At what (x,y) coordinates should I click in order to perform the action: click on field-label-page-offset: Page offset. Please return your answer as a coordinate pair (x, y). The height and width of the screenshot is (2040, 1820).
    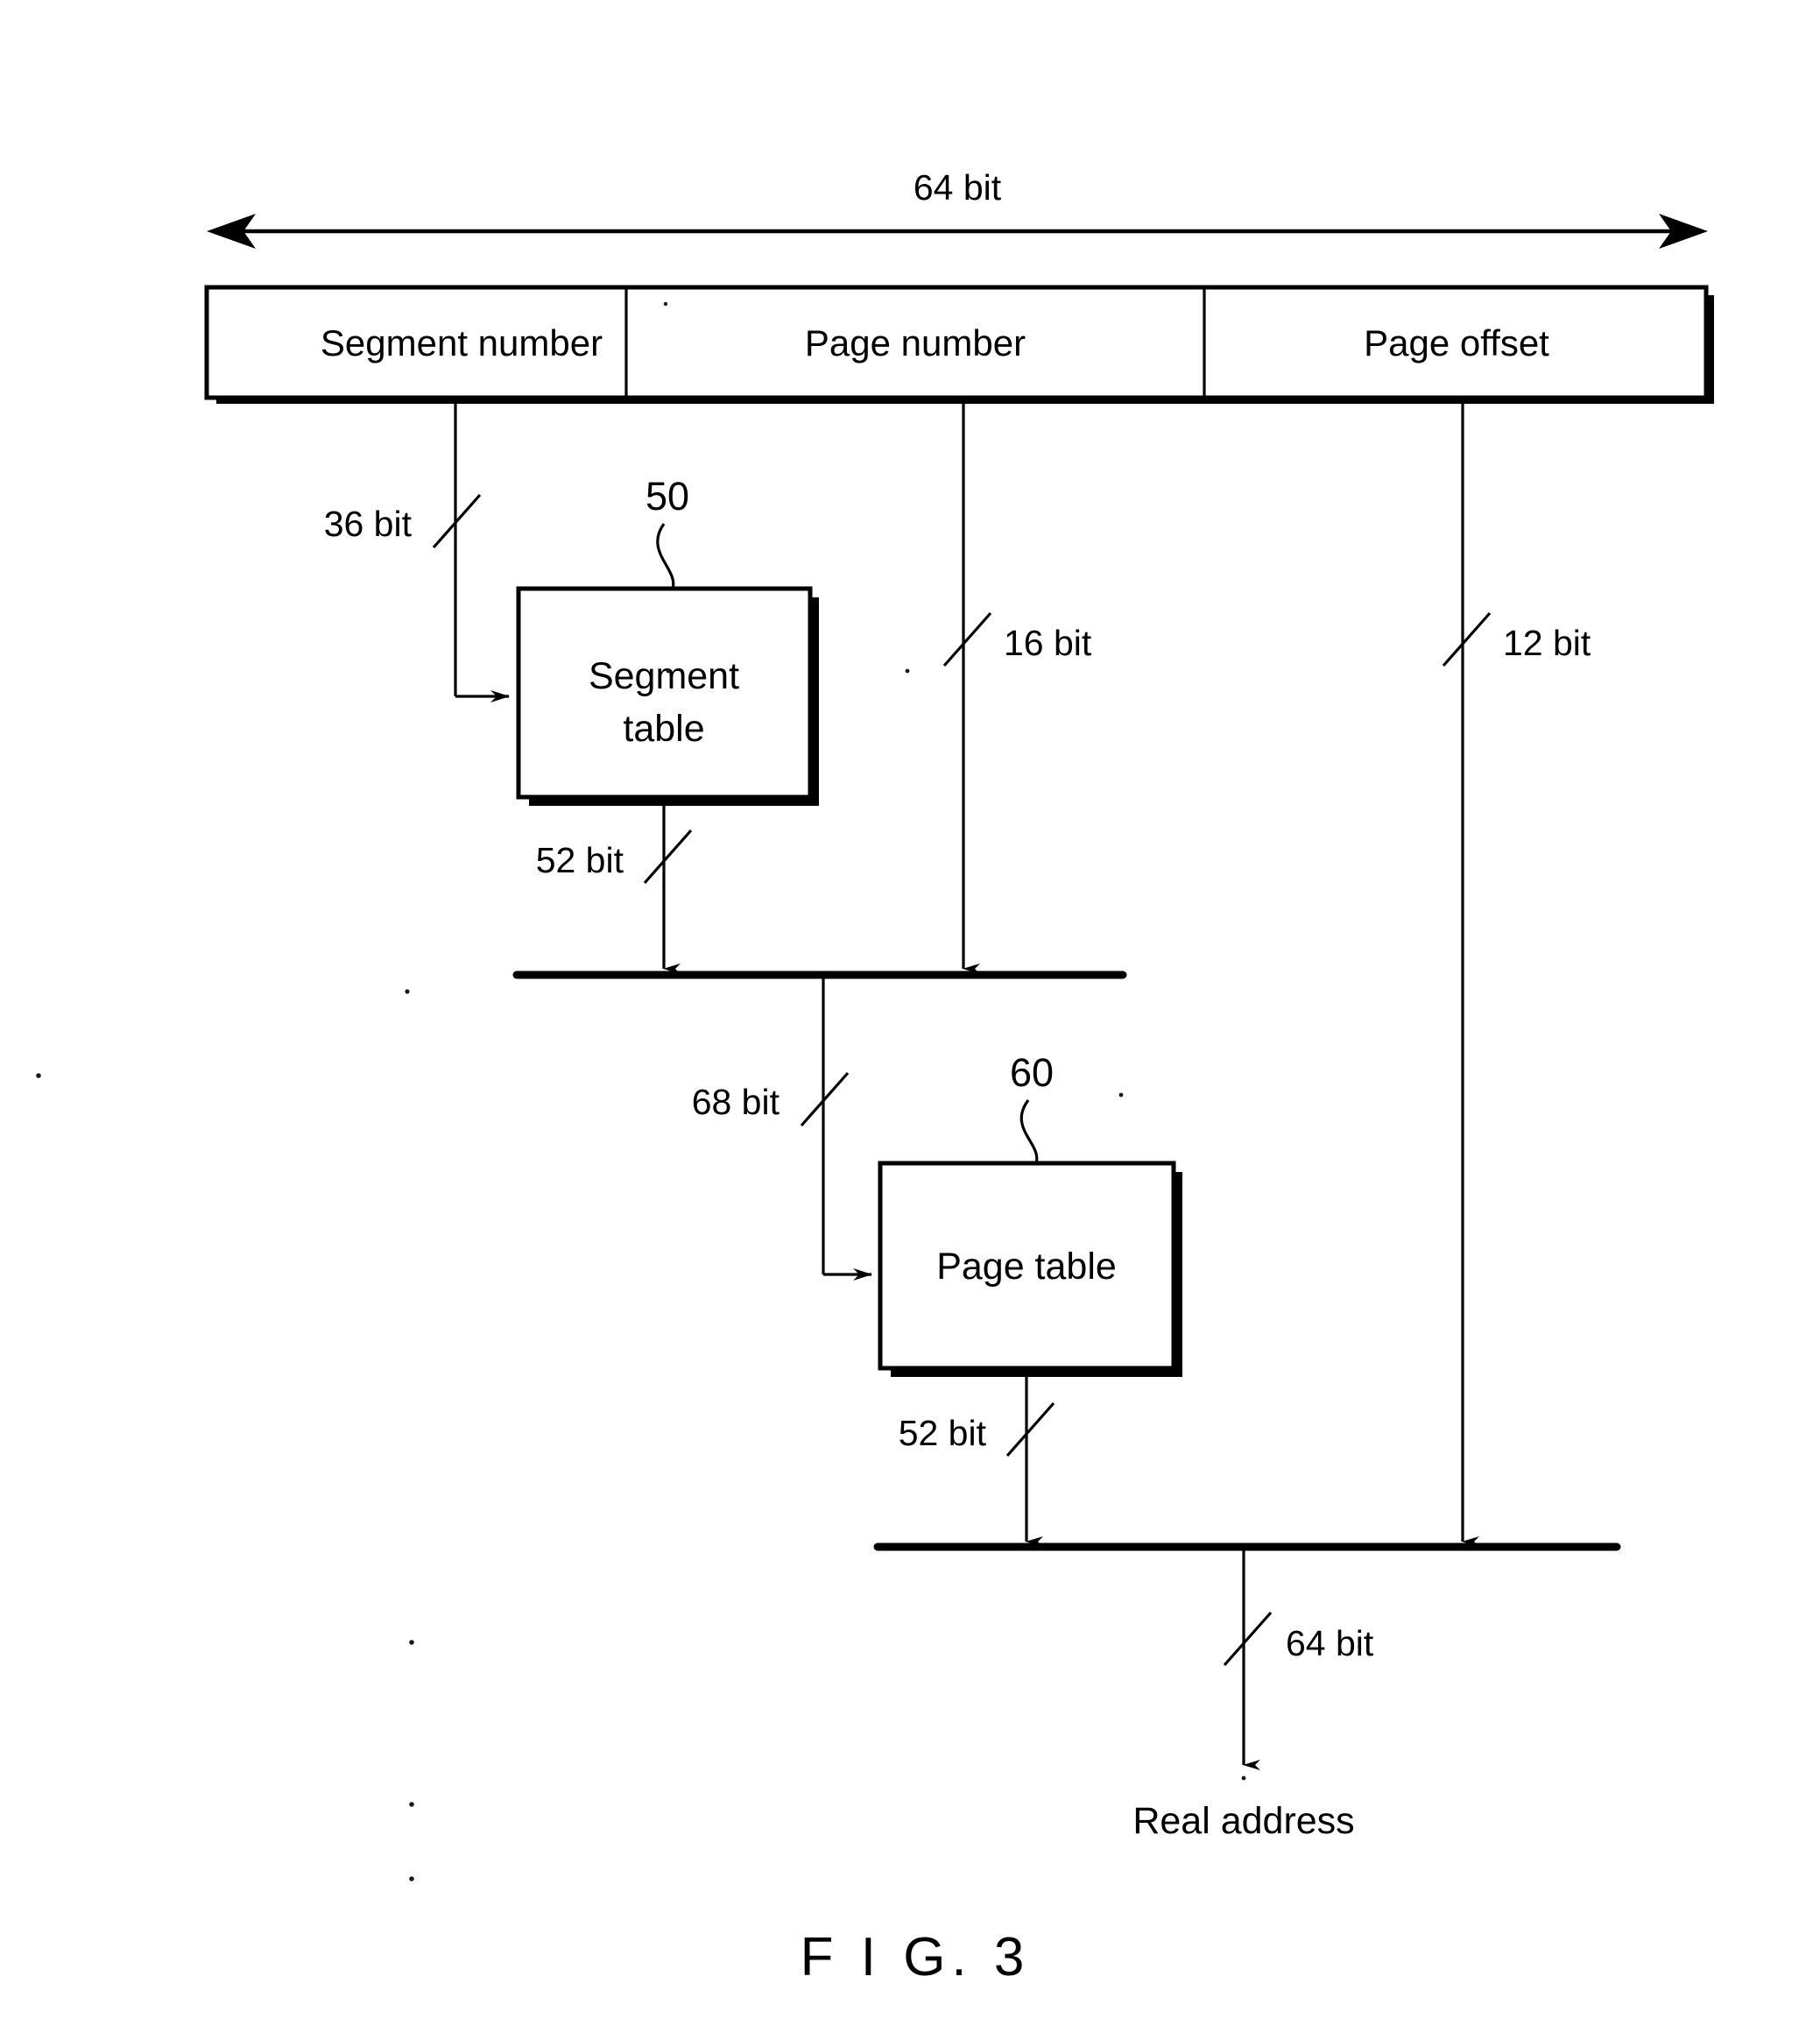
    Looking at the image, I should click on (1456, 343).